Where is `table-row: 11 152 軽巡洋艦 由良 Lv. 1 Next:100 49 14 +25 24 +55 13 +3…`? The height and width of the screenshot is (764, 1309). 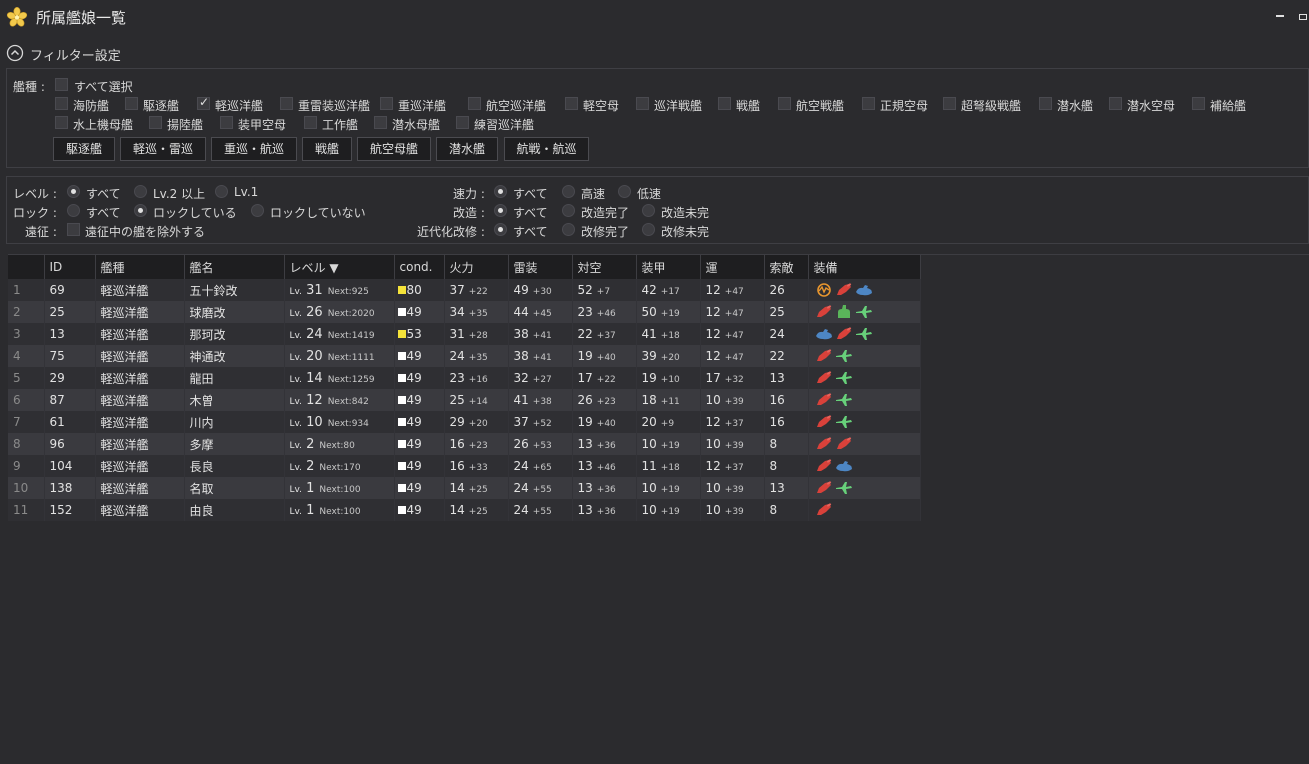
table-row: 11 152 軽巡洋艦 由良 Lv. 1 Next:100 49 14 +25 24 +55 13 +3… is located at coordinates (464, 510).